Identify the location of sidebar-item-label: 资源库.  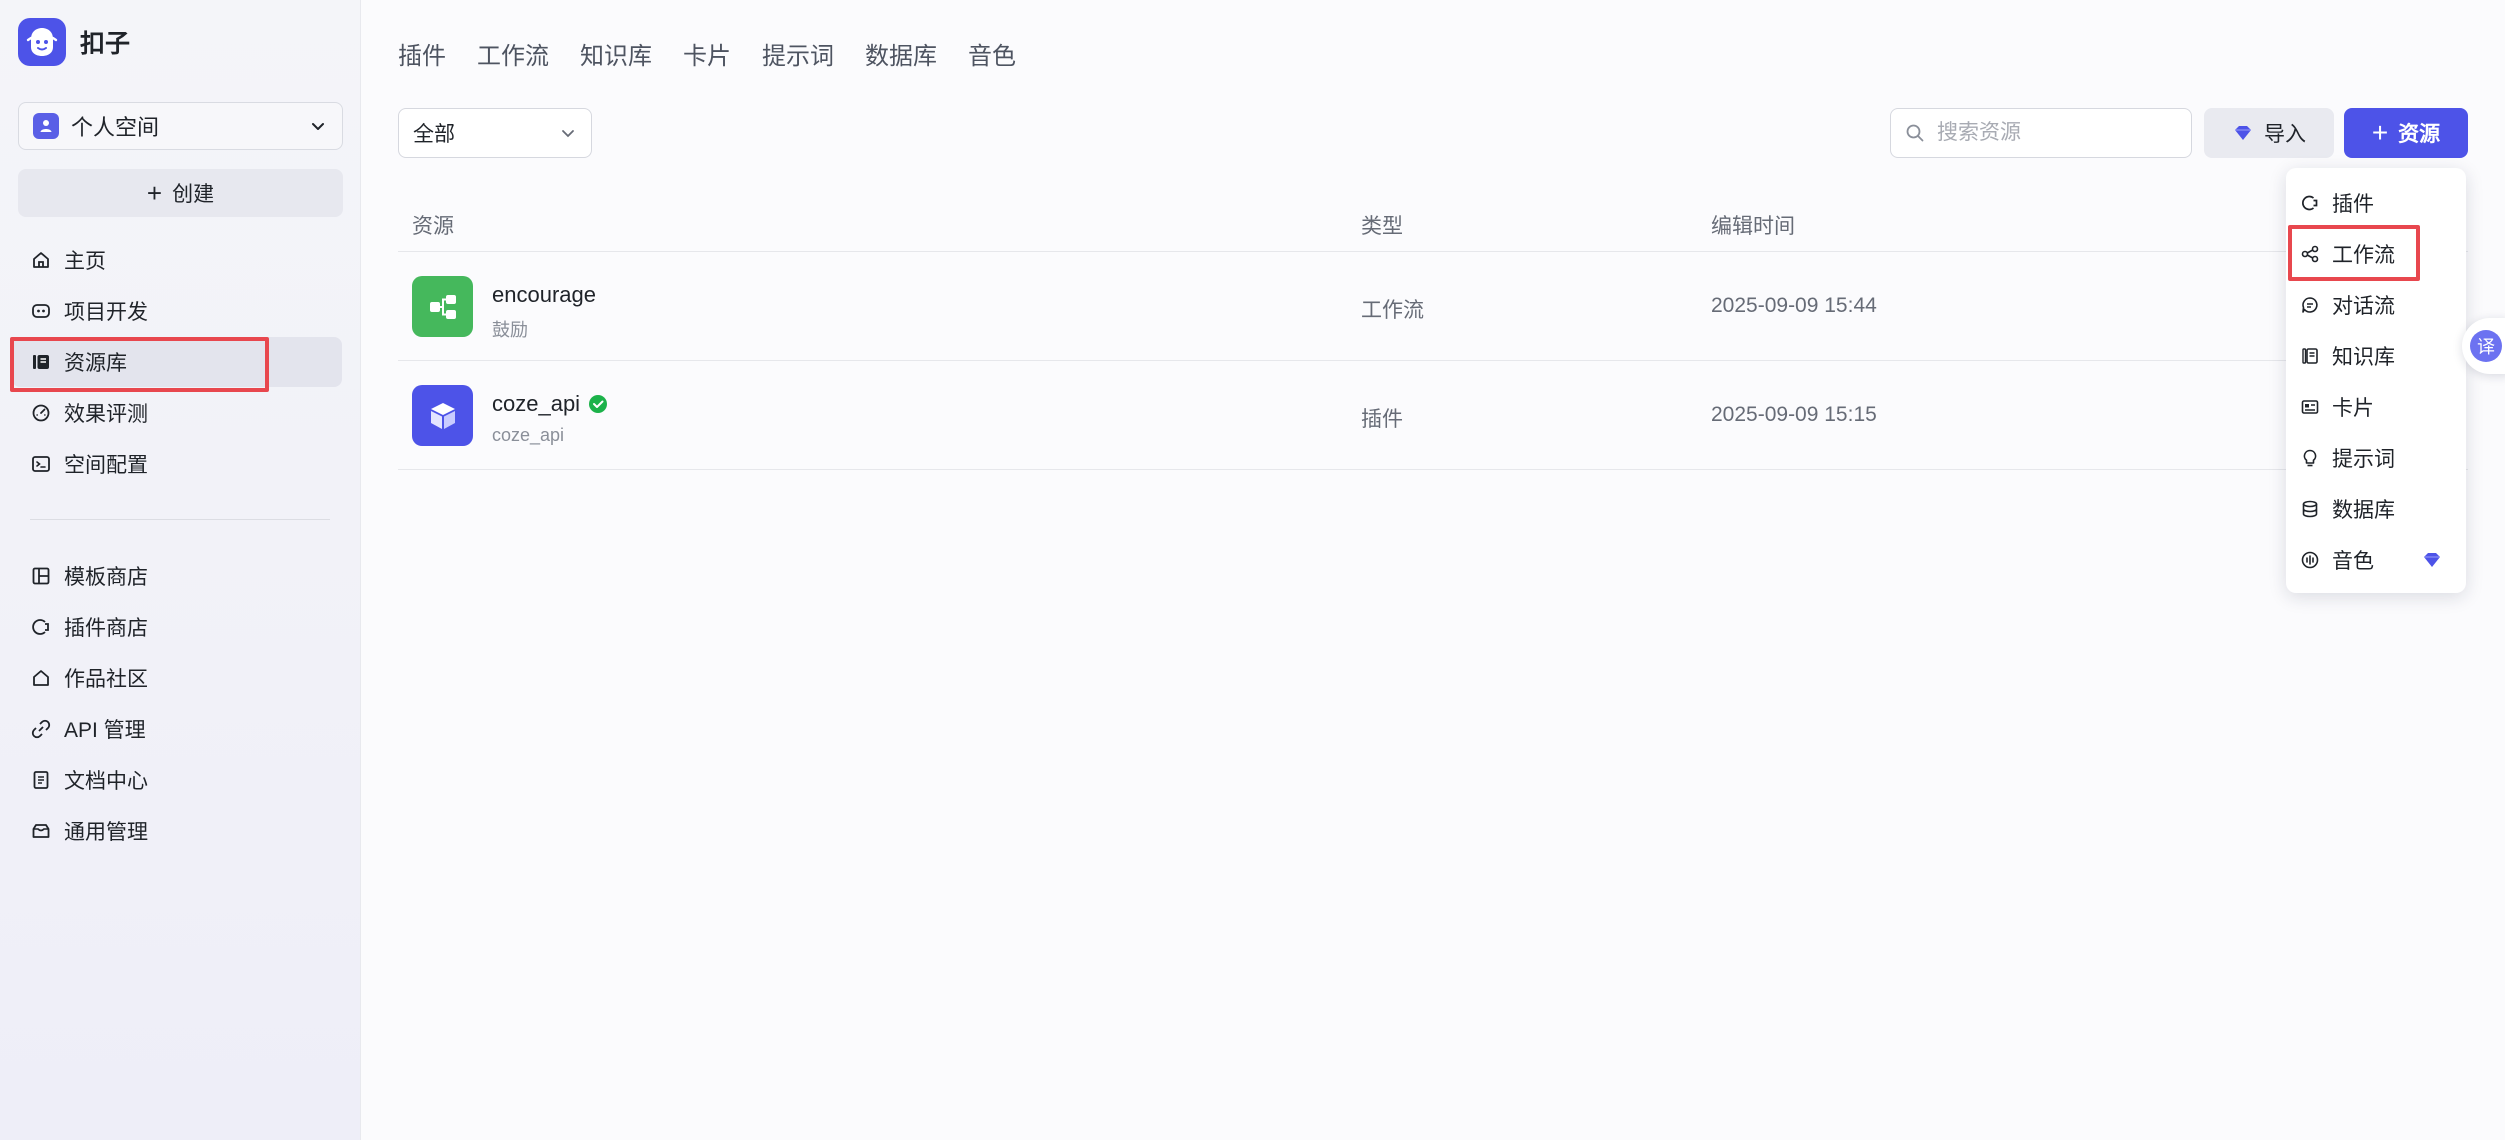
(95, 363).